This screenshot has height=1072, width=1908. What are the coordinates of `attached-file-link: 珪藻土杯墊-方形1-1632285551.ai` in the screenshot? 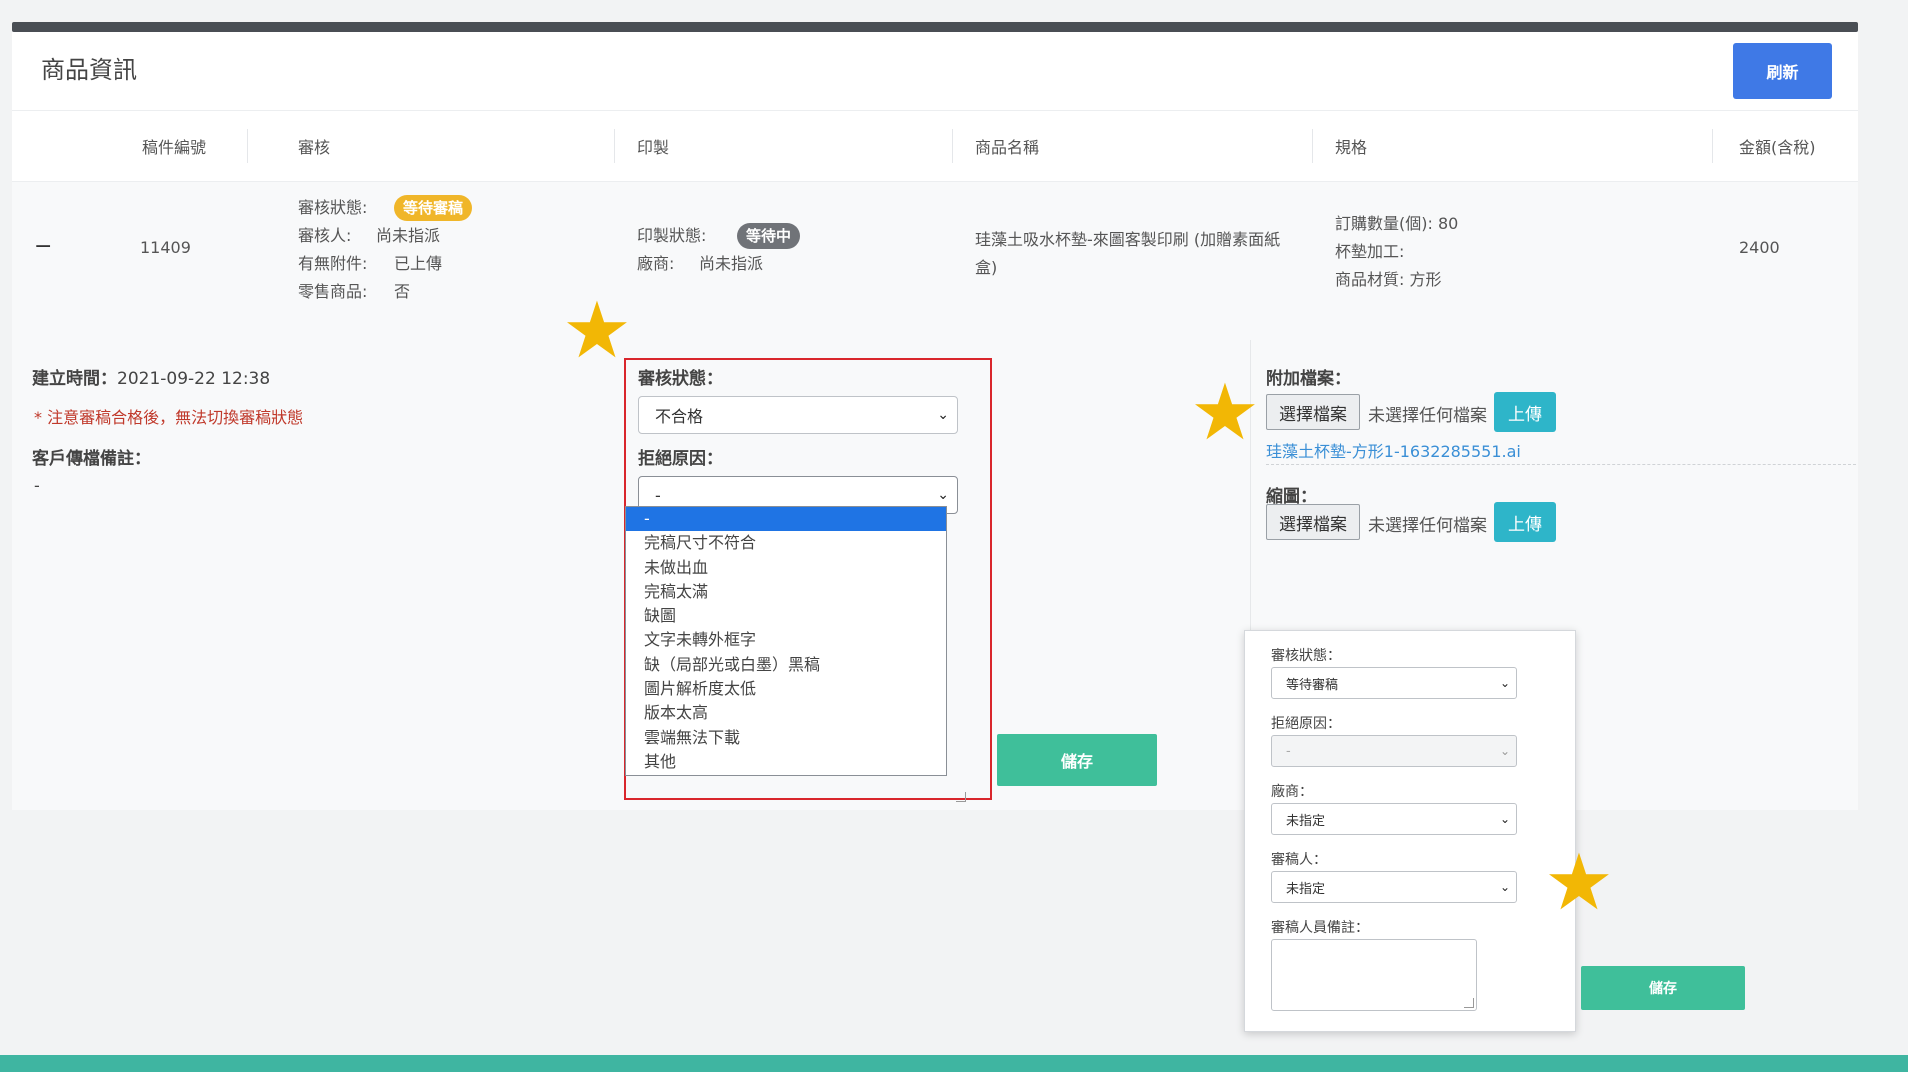 It's located at (1393, 450).